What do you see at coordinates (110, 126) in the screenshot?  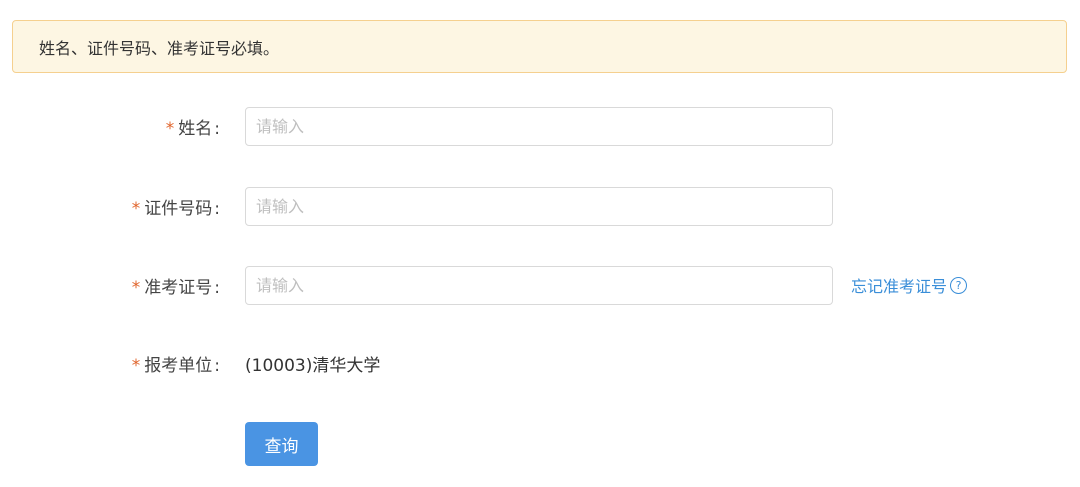 I see `name-label: * 姓名:` at bounding box center [110, 126].